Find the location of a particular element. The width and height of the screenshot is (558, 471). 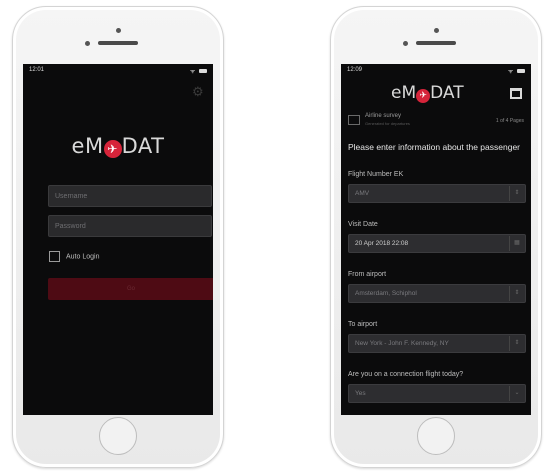

username-input: Username is located at coordinates (130, 196).